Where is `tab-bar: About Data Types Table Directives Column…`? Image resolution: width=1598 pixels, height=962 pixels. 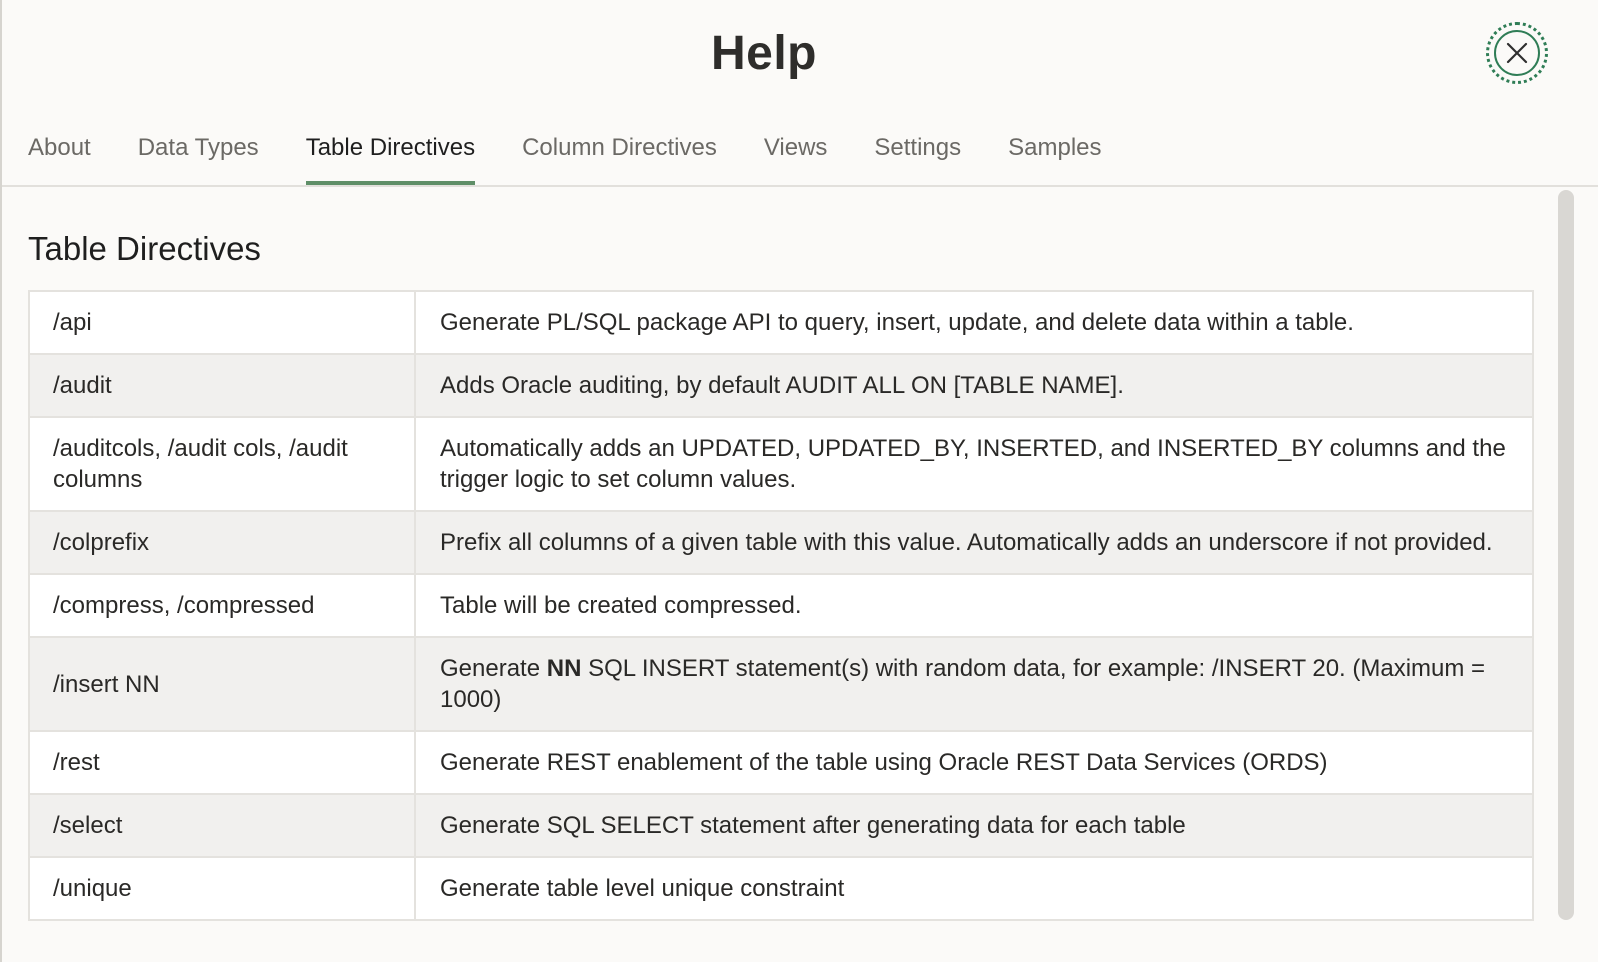
tab-bar: About Data Types Table Directives Column… is located at coordinates (588, 148).